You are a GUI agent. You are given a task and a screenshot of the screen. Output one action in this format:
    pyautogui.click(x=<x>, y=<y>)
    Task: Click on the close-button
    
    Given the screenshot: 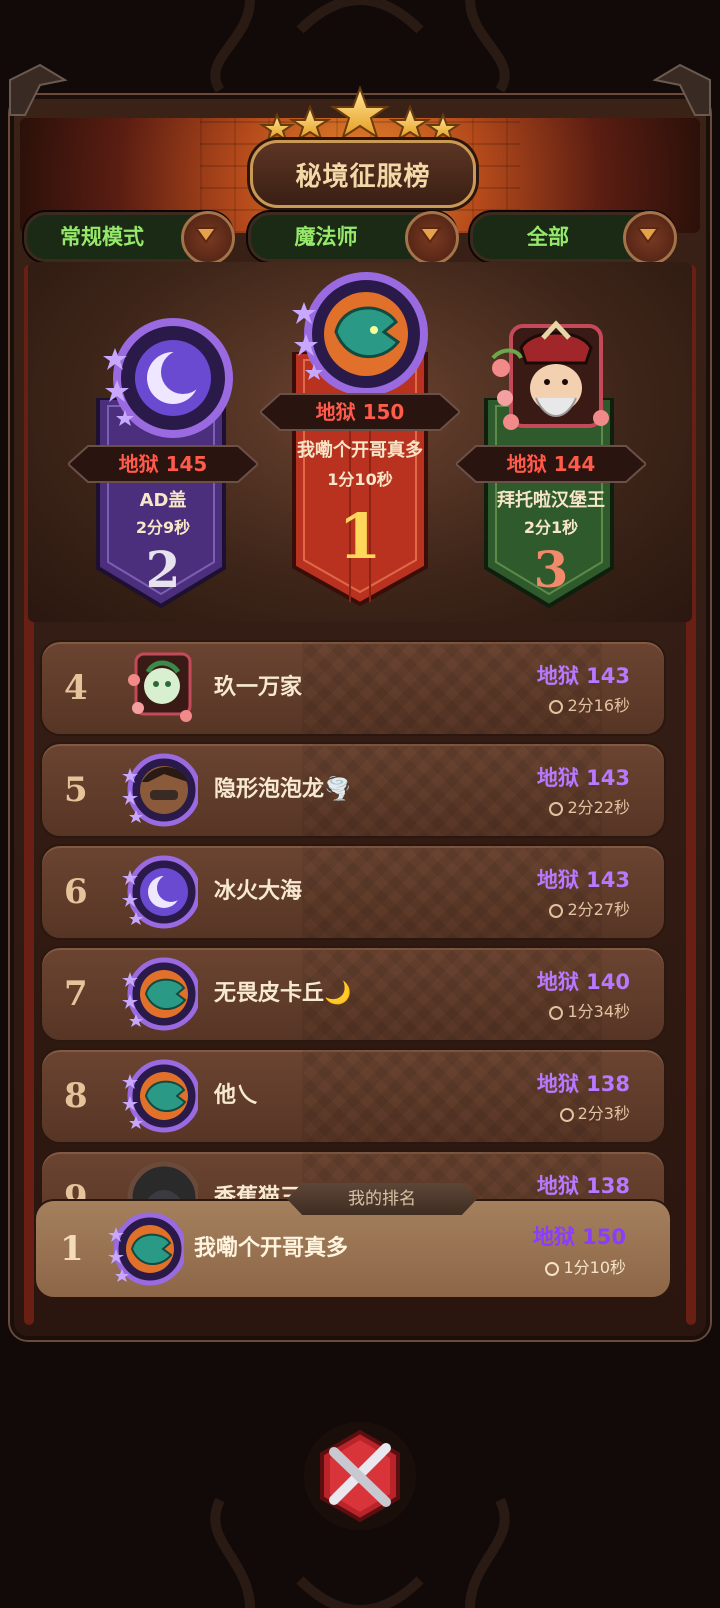 What is the action you would take?
    pyautogui.click(x=360, y=1476)
    